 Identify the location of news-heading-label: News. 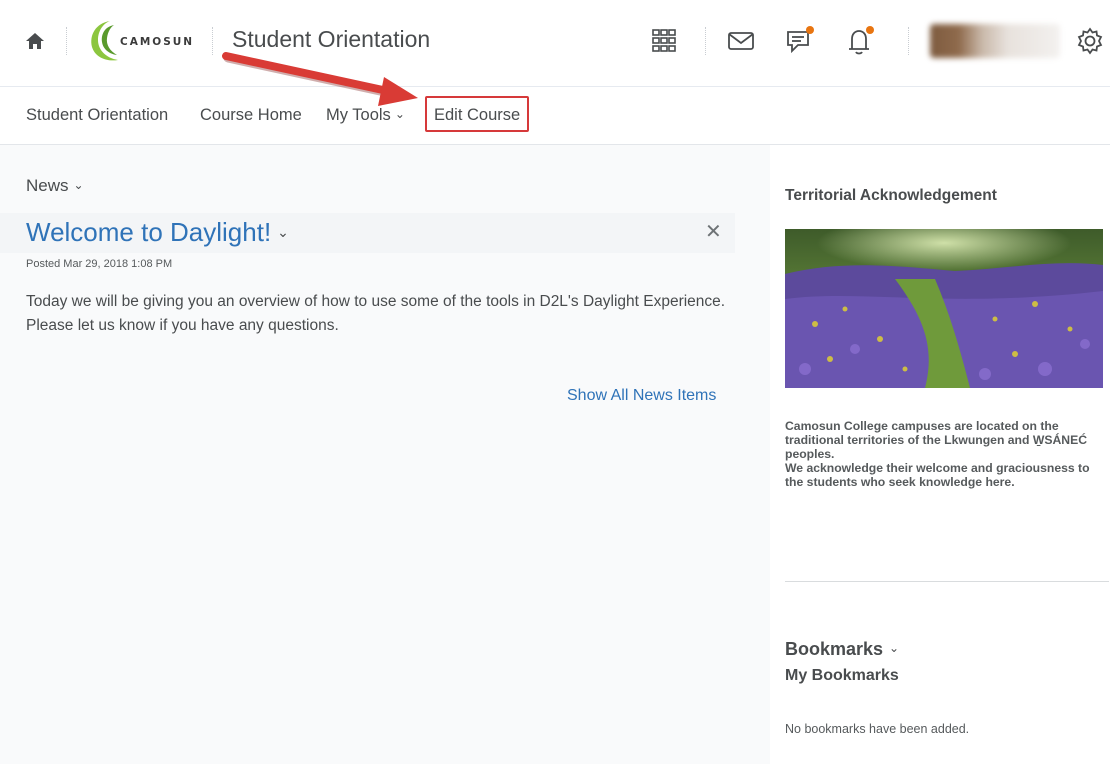
(47, 185).